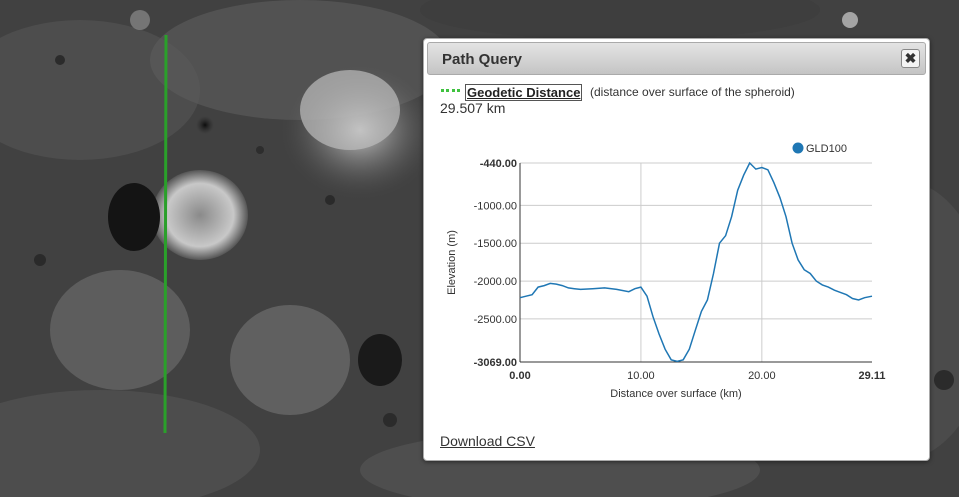 The width and height of the screenshot is (959, 497). What do you see at coordinates (495, 244) in the screenshot?
I see `y-tick-label: -1500.00` at bounding box center [495, 244].